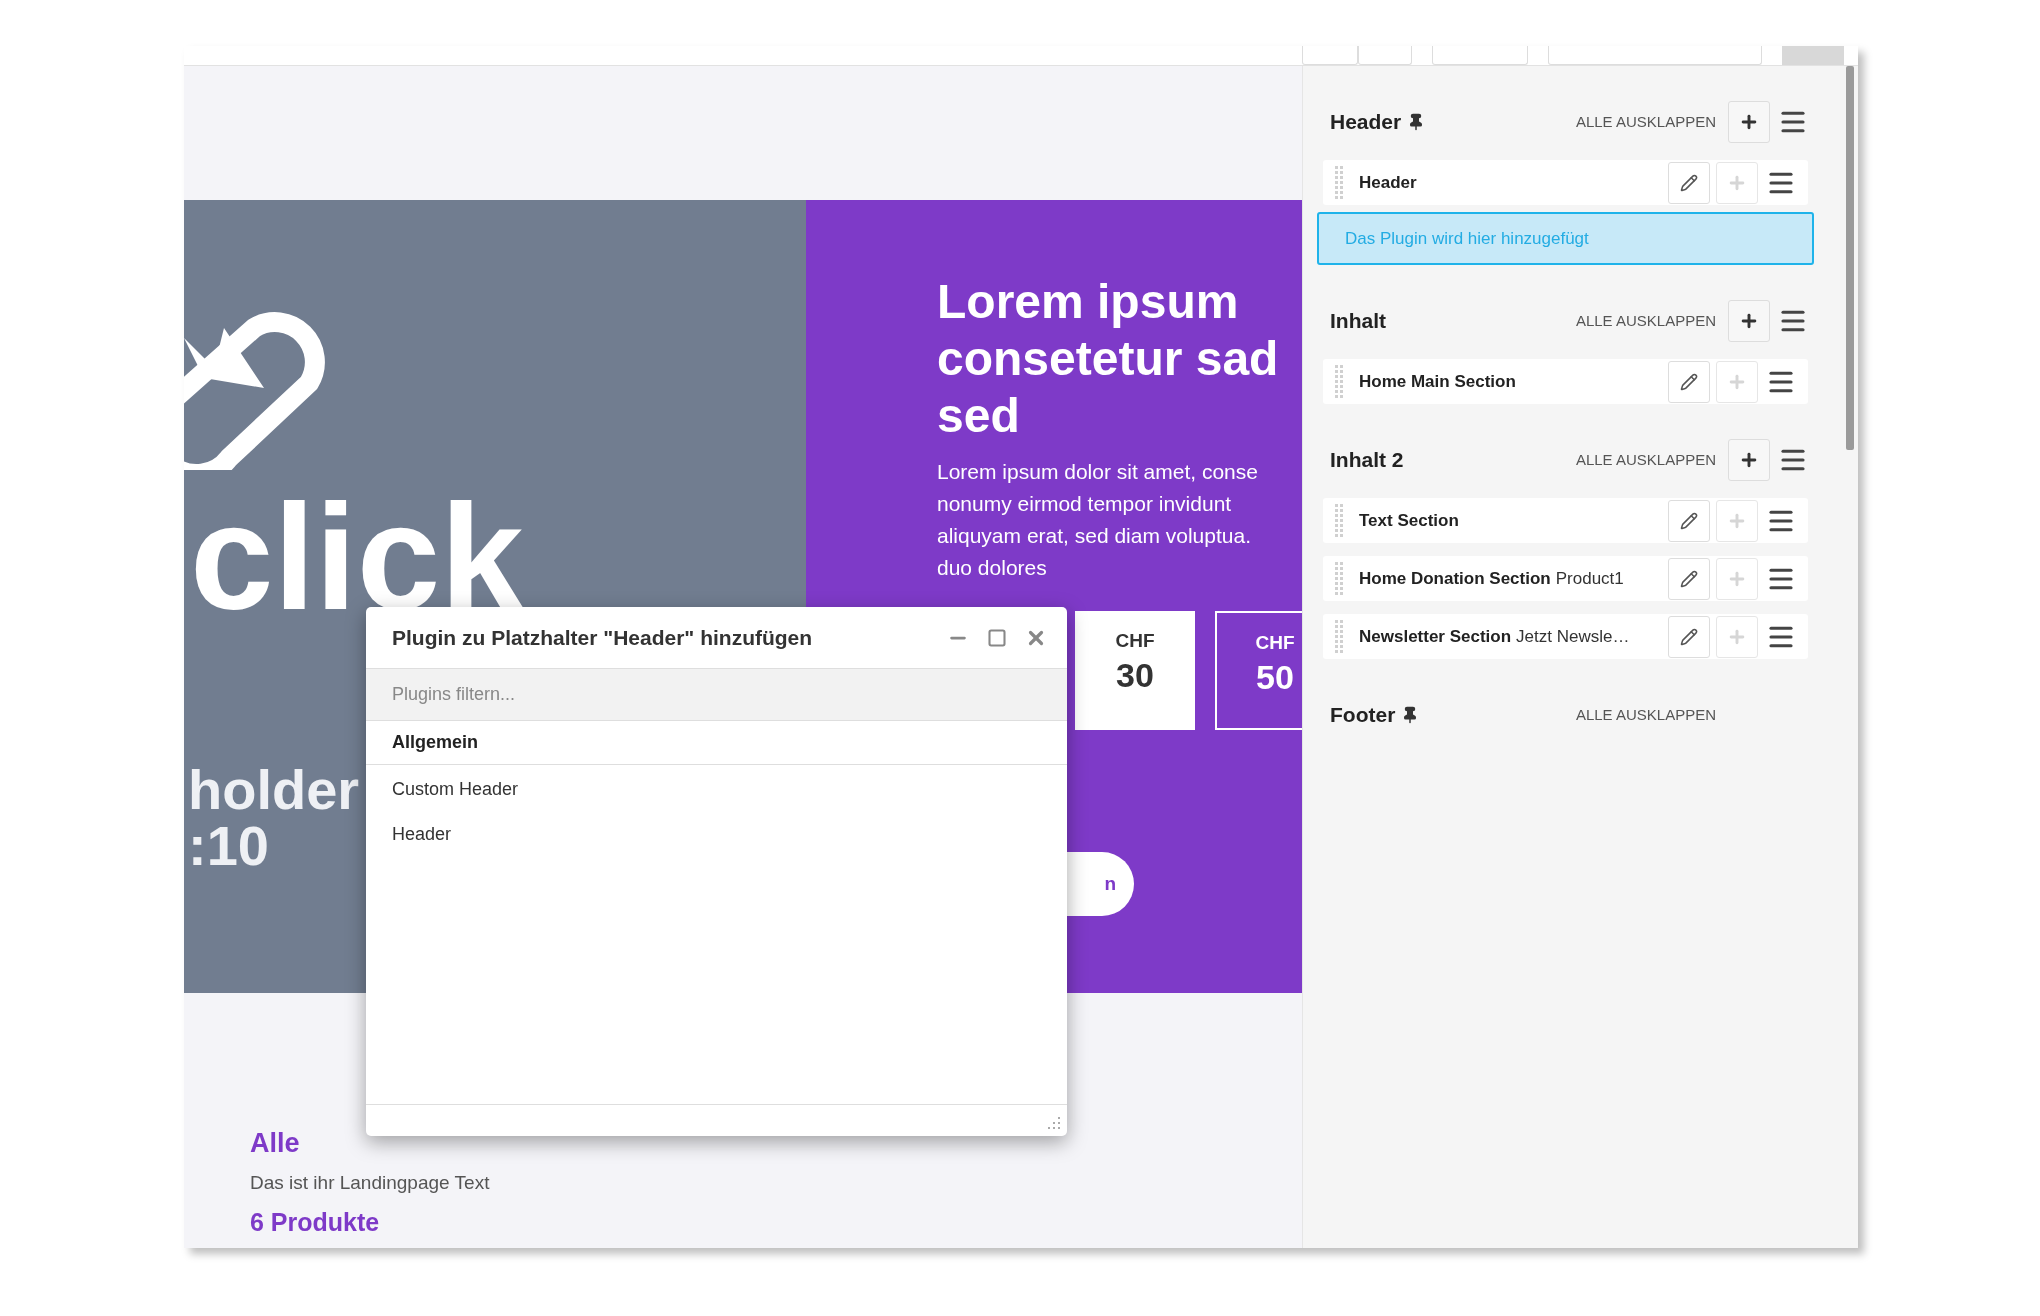 This screenshot has height=1316, width=2040. I want to click on resize-grip-icon, so click(1054, 1123).